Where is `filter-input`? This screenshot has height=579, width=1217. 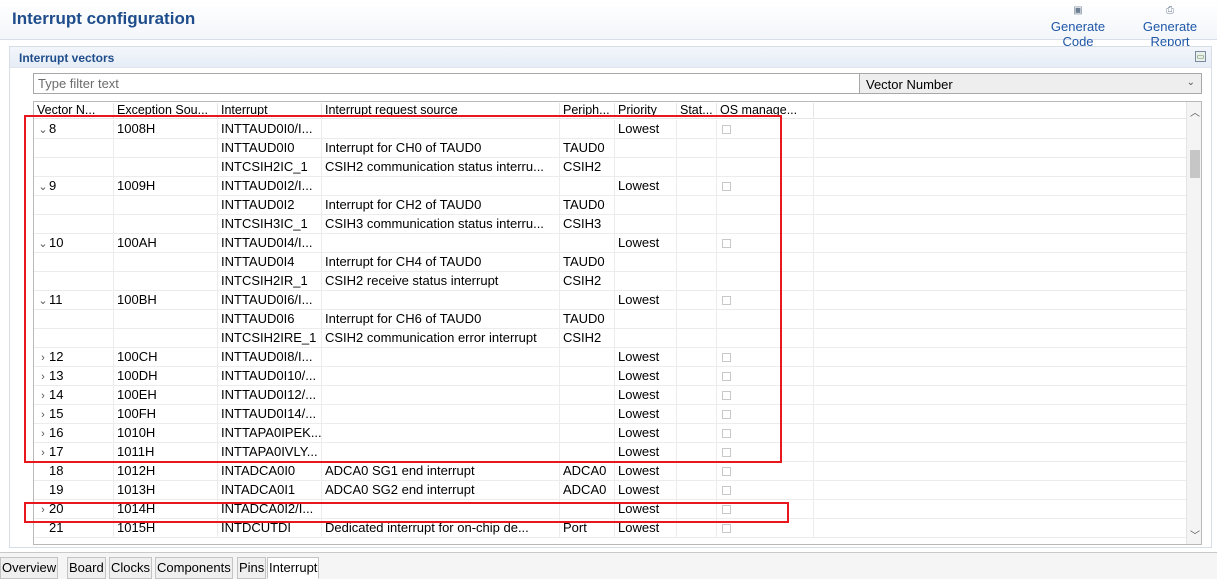
filter-input is located at coordinates (448, 83).